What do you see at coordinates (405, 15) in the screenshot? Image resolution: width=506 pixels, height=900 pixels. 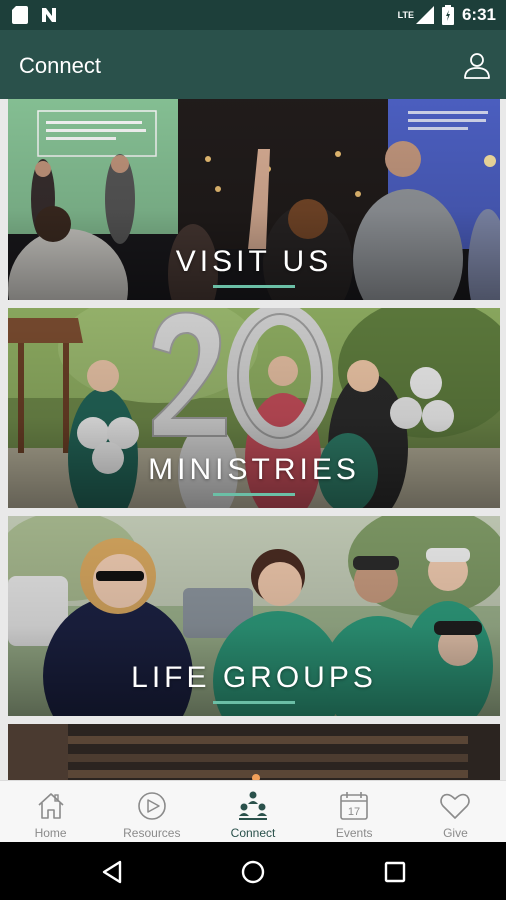 I see `network-type: LTE` at bounding box center [405, 15].